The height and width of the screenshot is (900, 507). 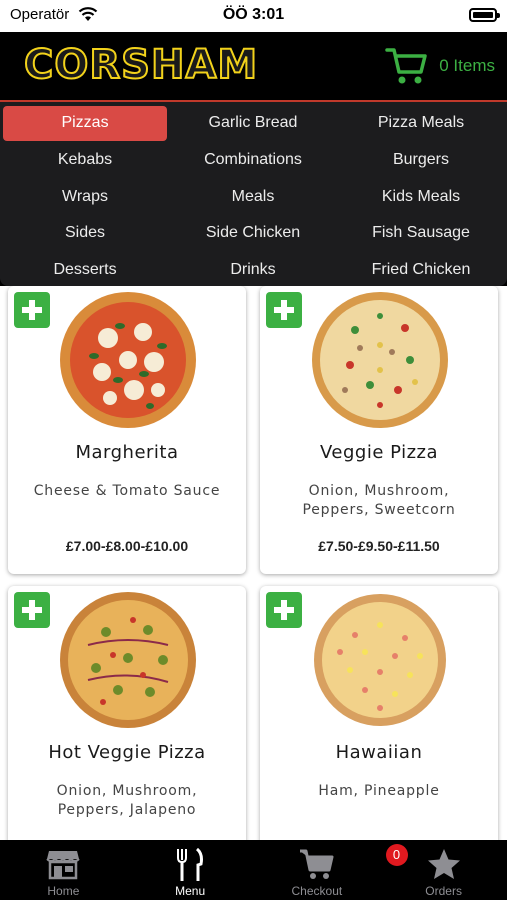 What do you see at coordinates (421, 233) in the screenshot?
I see `category-fish-sausage: Fish Sausage` at bounding box center [421, 233].